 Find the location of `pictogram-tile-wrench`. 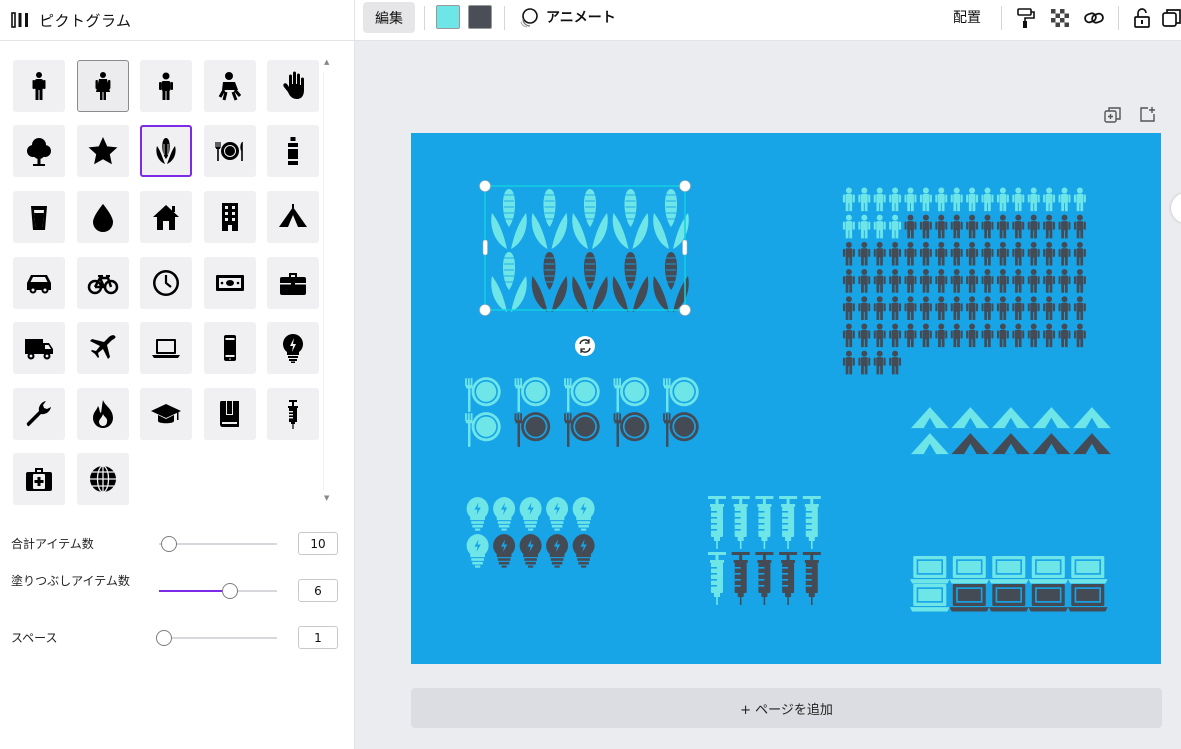

pictogram-tile-wrench is located at coordinates (39, 414).